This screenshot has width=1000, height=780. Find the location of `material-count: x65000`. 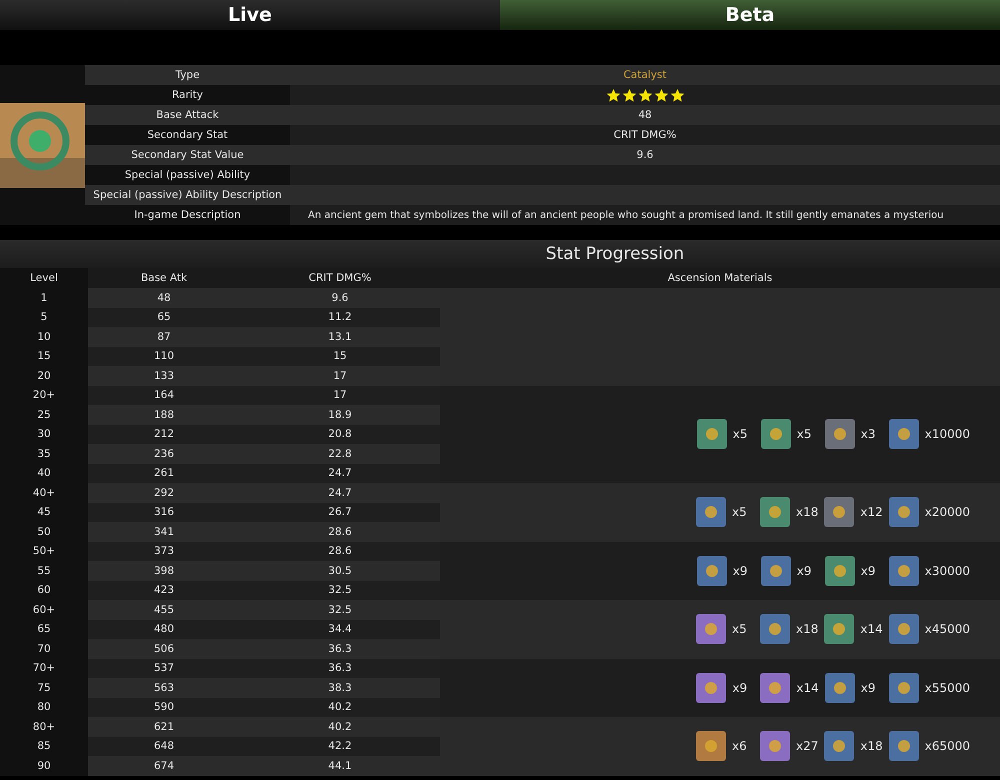

material-count: x65000 is located at coordinates (947, 746).